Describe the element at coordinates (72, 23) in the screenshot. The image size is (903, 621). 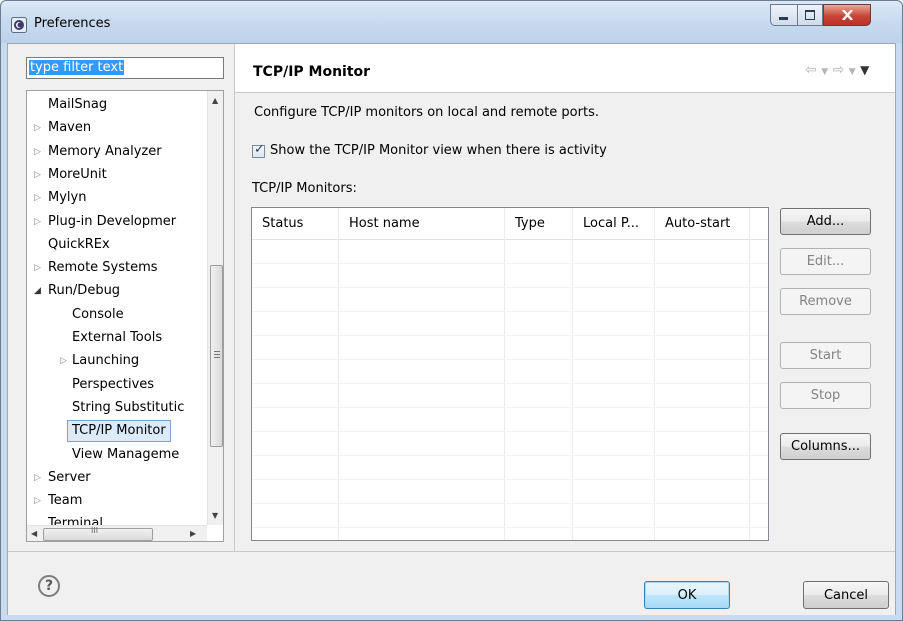
I see `window-title: Preferences` at that location.